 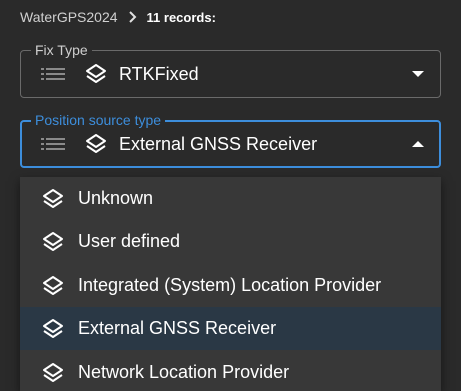 I want to click on breadcrumb: WaterGPS2024 11 records:, so click(x=118, y=17).